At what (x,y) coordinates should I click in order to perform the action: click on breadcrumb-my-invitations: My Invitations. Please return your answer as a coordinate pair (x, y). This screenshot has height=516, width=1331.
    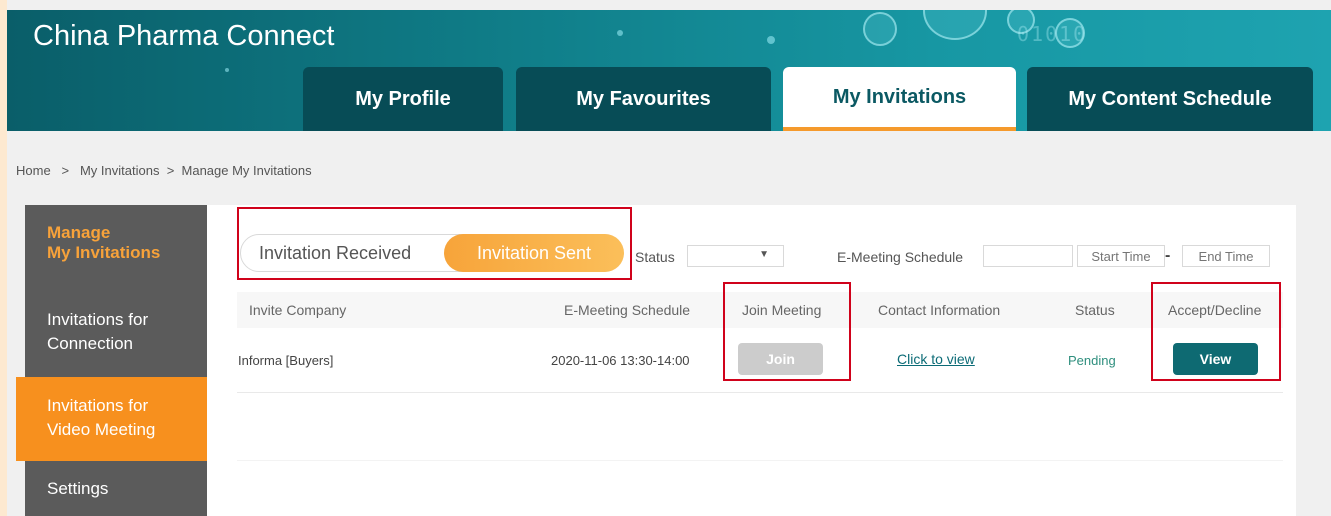
    Looking at the image, I should click on (119, 170).